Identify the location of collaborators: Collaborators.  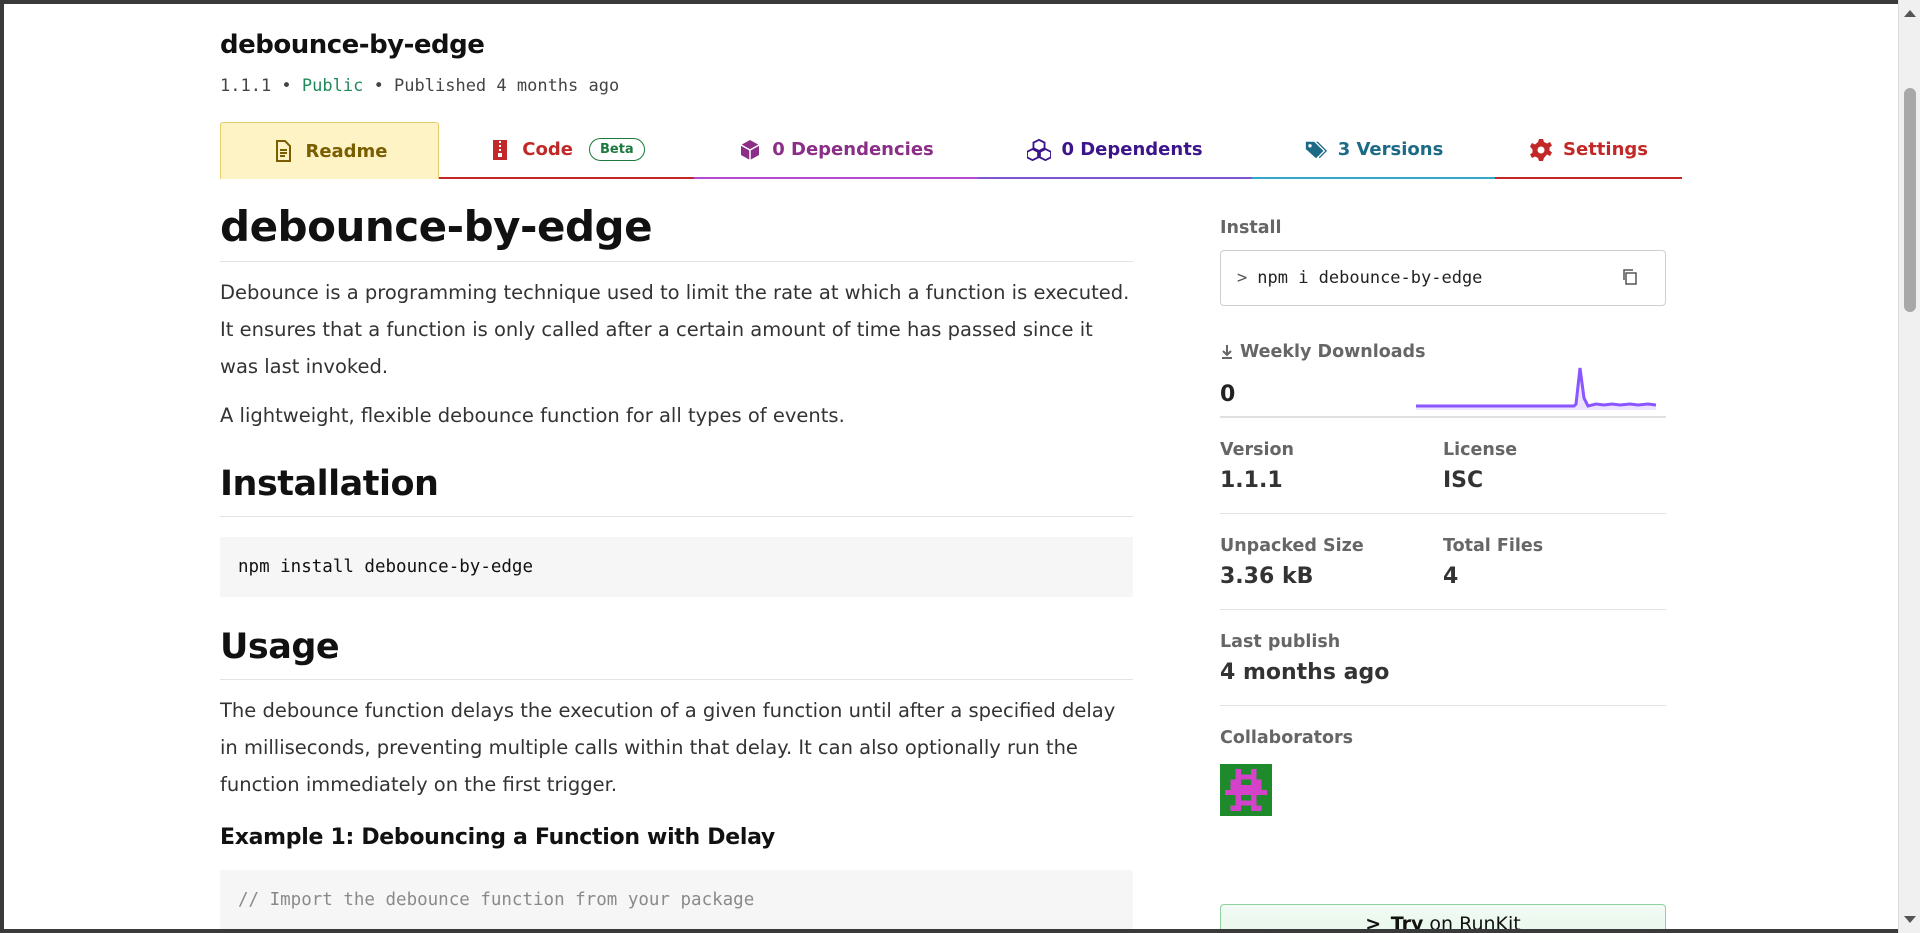
(1443, 771).